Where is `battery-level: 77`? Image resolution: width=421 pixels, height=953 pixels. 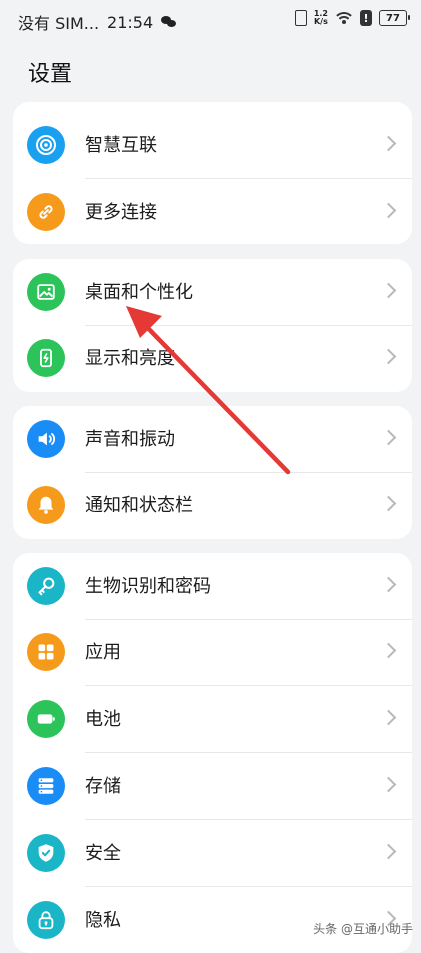 battery-level: 77 is located at coordinates (393, 18).